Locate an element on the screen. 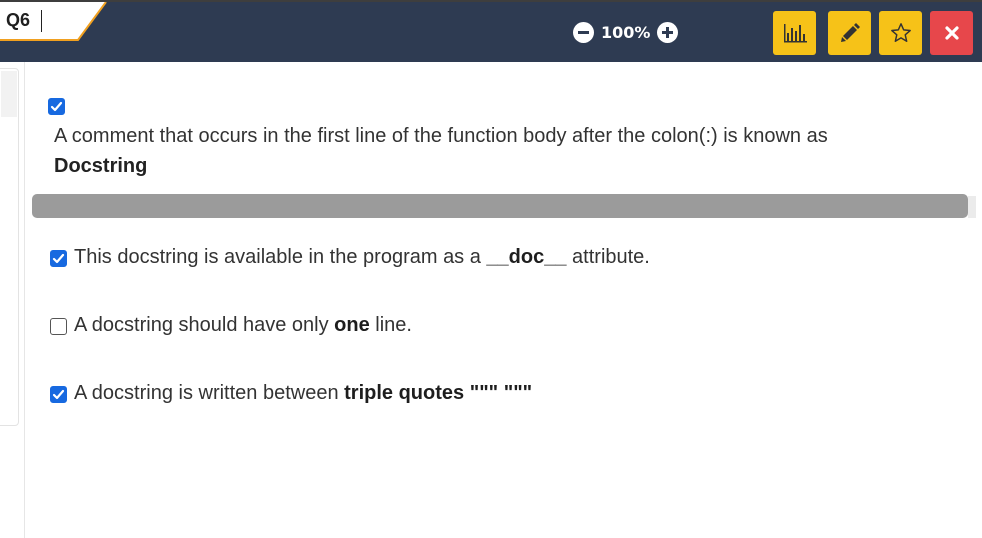 The width and height of the screenshot is (982, 538). zoom-control: 100% is located at coordinates (626, 32).